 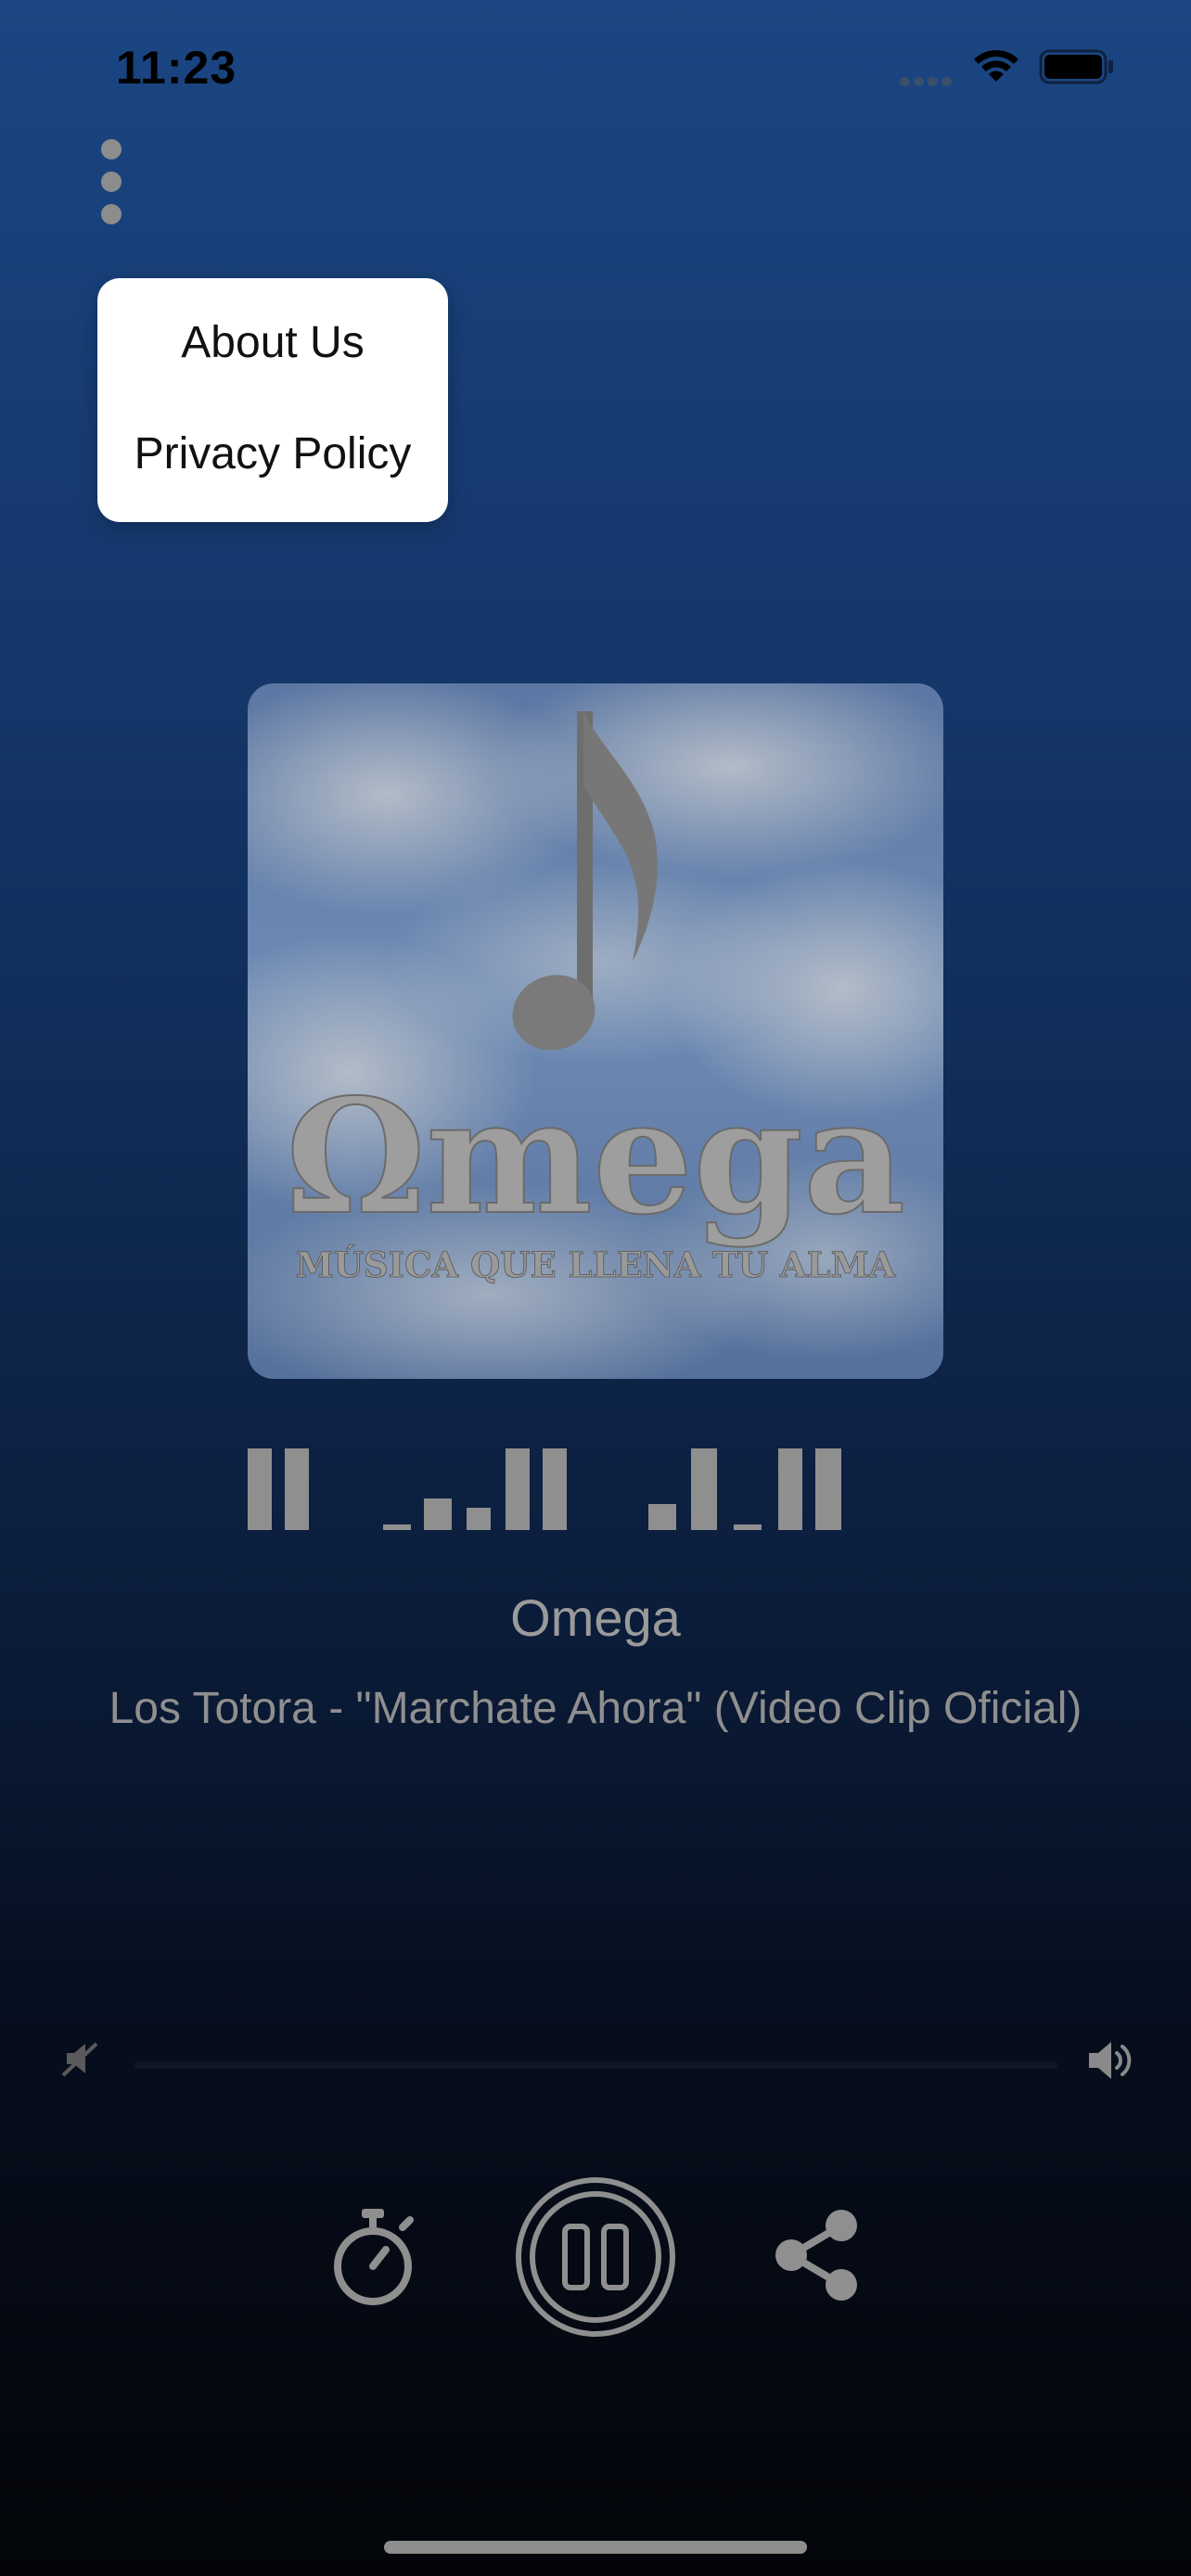 What do you see at coordinates (373, 2257) in the screenshot?
I see `stopwatch-icon` at bounding box center [373, 2257].